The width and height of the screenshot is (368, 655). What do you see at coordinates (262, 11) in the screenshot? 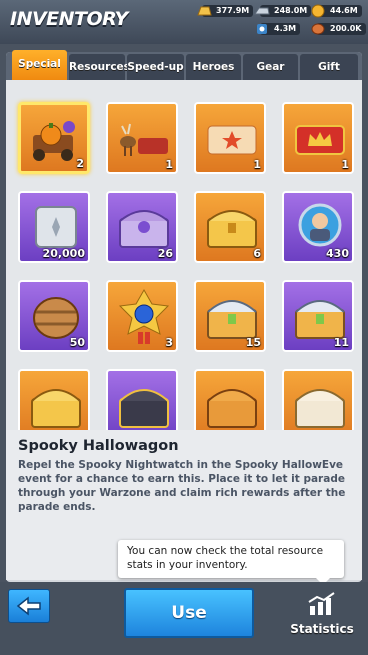
I see `iron-icon` at bounding box center [262, 11].